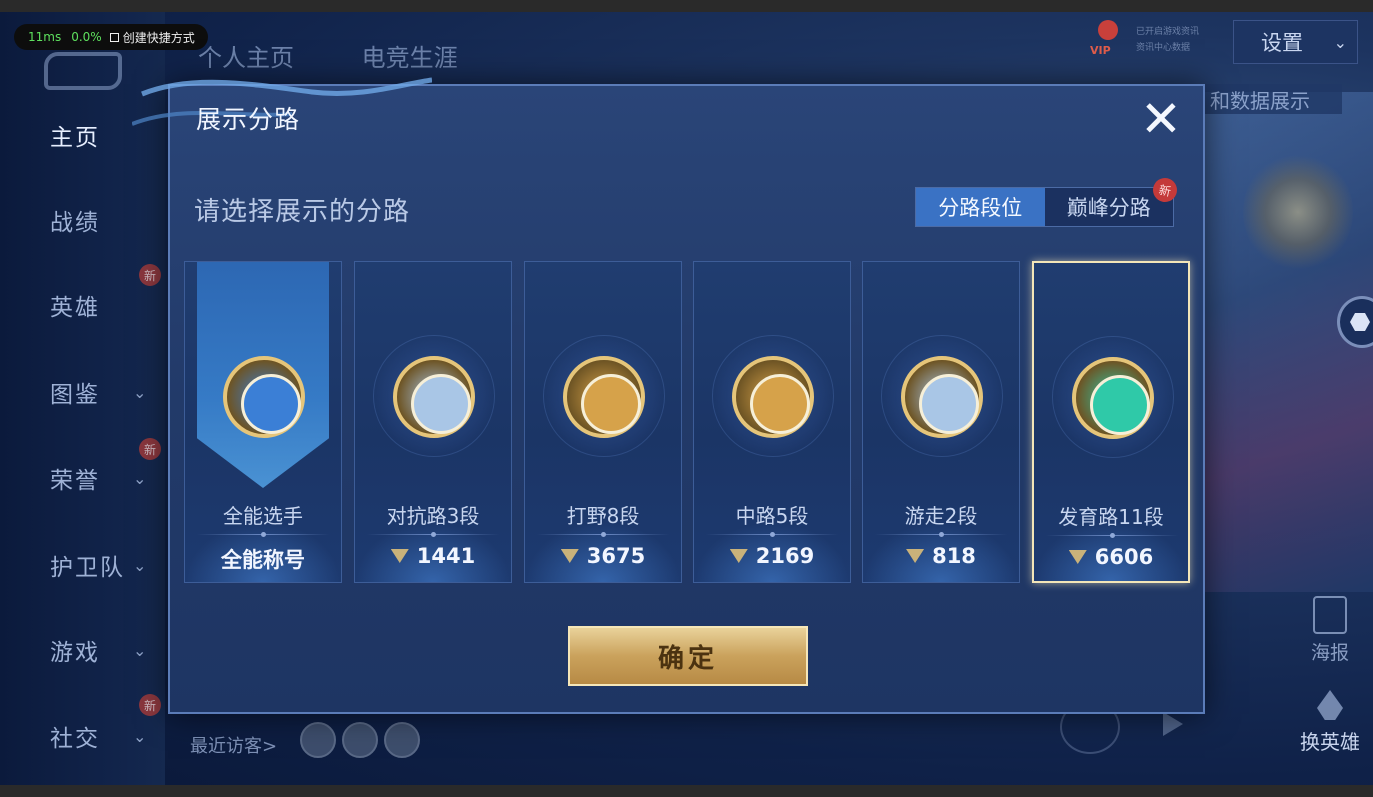 The height and width of the screenshot is (797, 1373). I want to click on lane-card: 对抗路3段 1441, so click(433, 422).